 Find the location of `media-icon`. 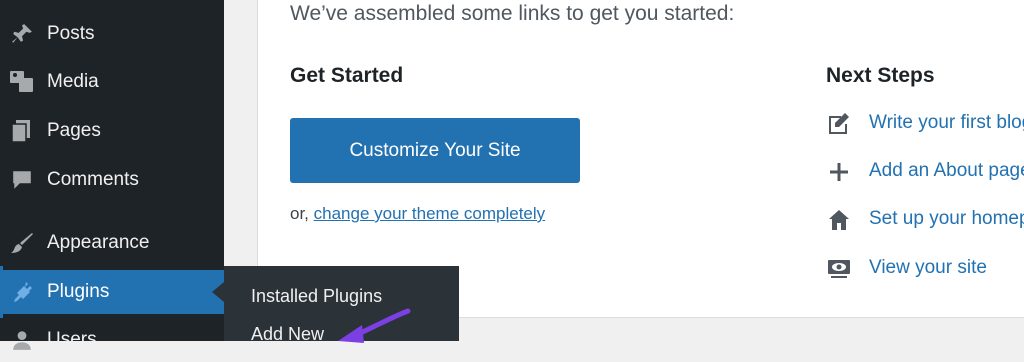

media-icon is located at coordinates (22, 82).